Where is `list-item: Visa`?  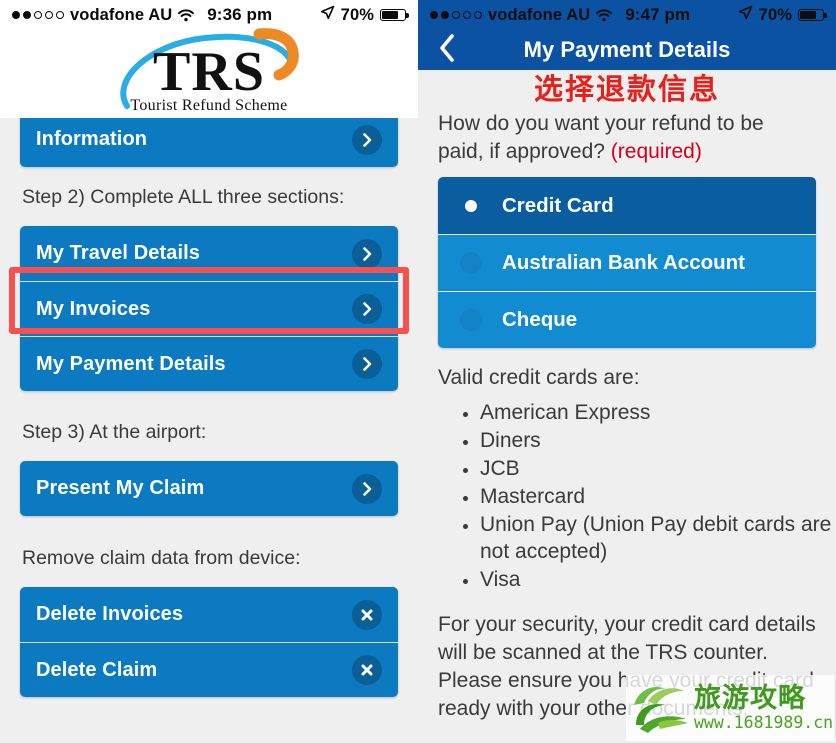 list-item: Visa is located at coordinates (658, 580).